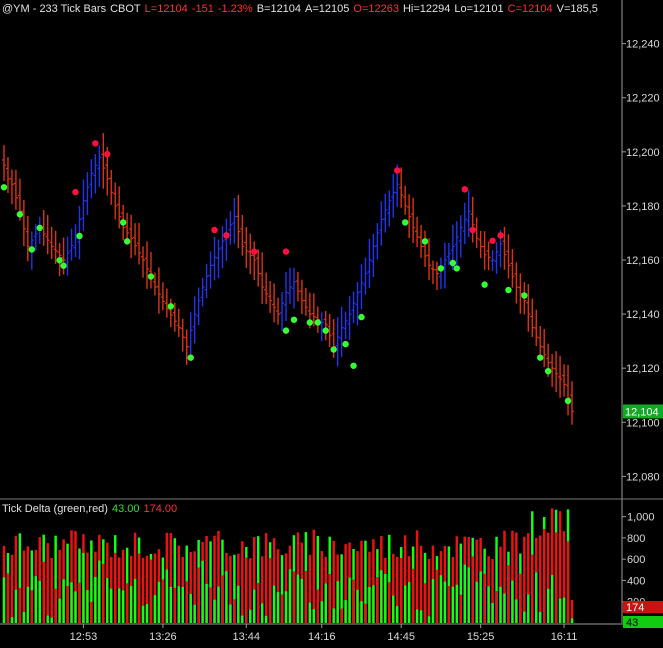  What do you see at coordinates (530, 9) in the screenshot?
I see `close-price: C=12104` at bounding box center [530, 9].